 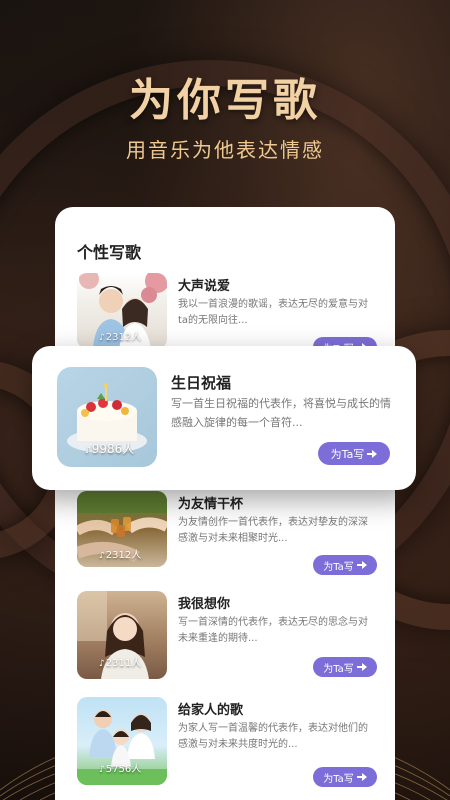 What do you see at coordinates (120, 661) in the screenshot?
I see `listener-count: 2311人` at bounding box center [120, 661].